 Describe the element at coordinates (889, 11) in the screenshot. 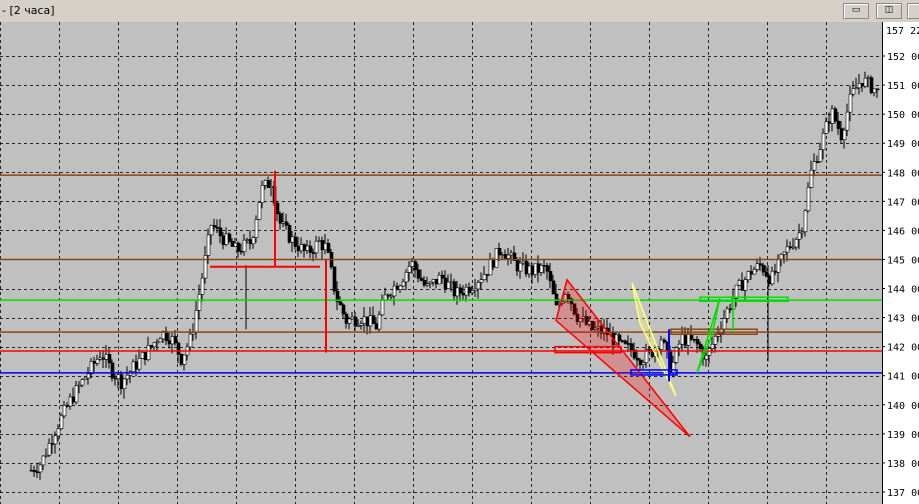

I see `maximize-button: ◫` at that location.